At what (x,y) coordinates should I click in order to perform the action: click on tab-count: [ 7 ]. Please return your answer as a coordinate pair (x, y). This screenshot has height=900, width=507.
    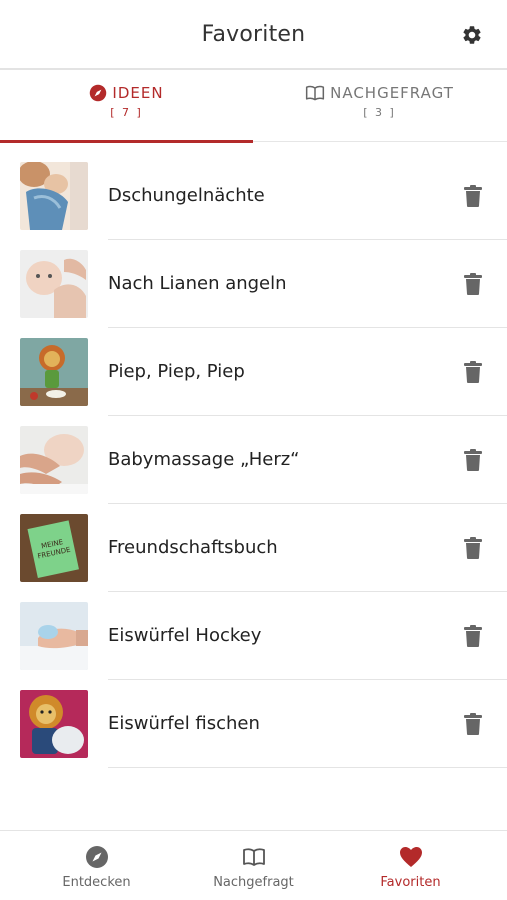
    Looking at the image, I should click on (126, 112).